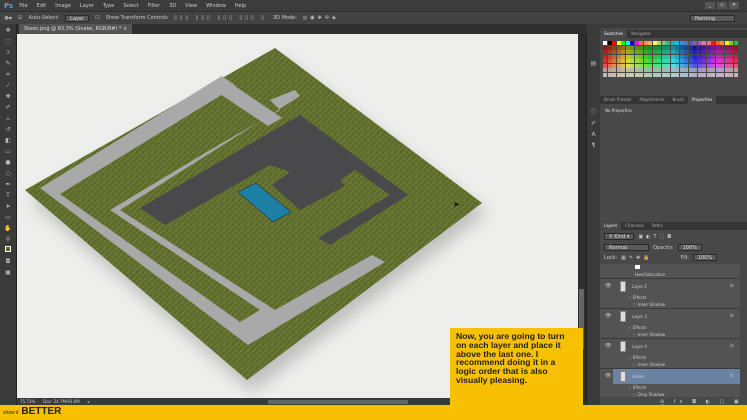  What do you see at coordinates (608, 346) in the screenshot?
I see `visibility-eye-icon: 👁` at bounding box center [608, 346].